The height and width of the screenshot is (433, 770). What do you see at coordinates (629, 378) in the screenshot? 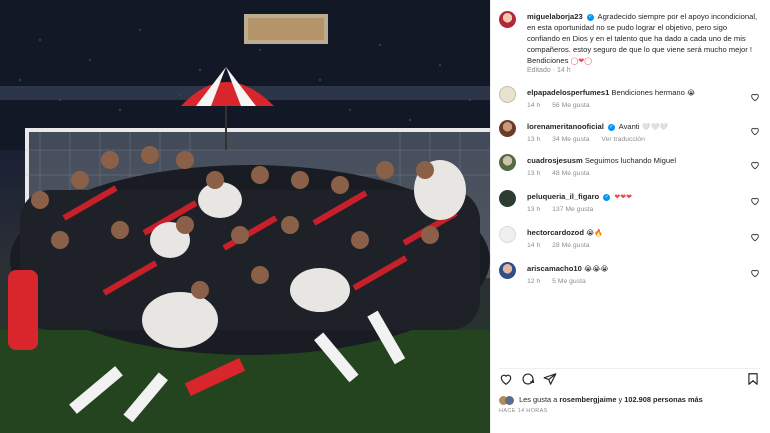
I see `post-action-bar` at bounding box center [629, 378].